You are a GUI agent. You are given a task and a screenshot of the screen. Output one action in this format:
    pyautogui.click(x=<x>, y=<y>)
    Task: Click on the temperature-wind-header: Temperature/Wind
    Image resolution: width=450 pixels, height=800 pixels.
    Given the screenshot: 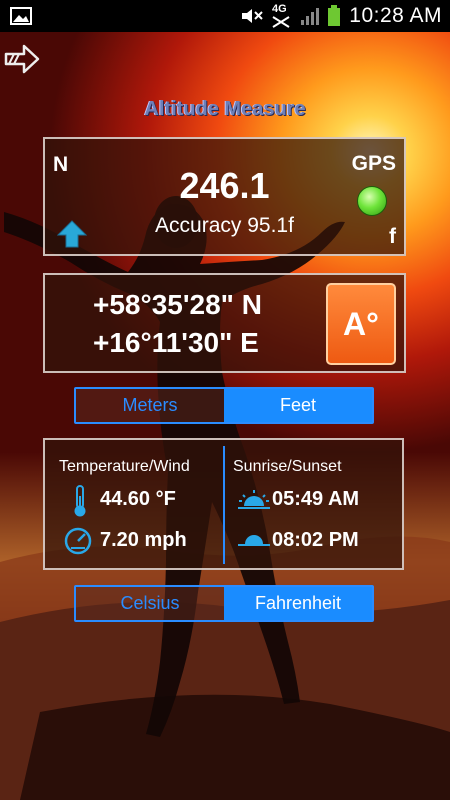 What is the action you would take?
    pyautogui.click(x=124, y=466)
    